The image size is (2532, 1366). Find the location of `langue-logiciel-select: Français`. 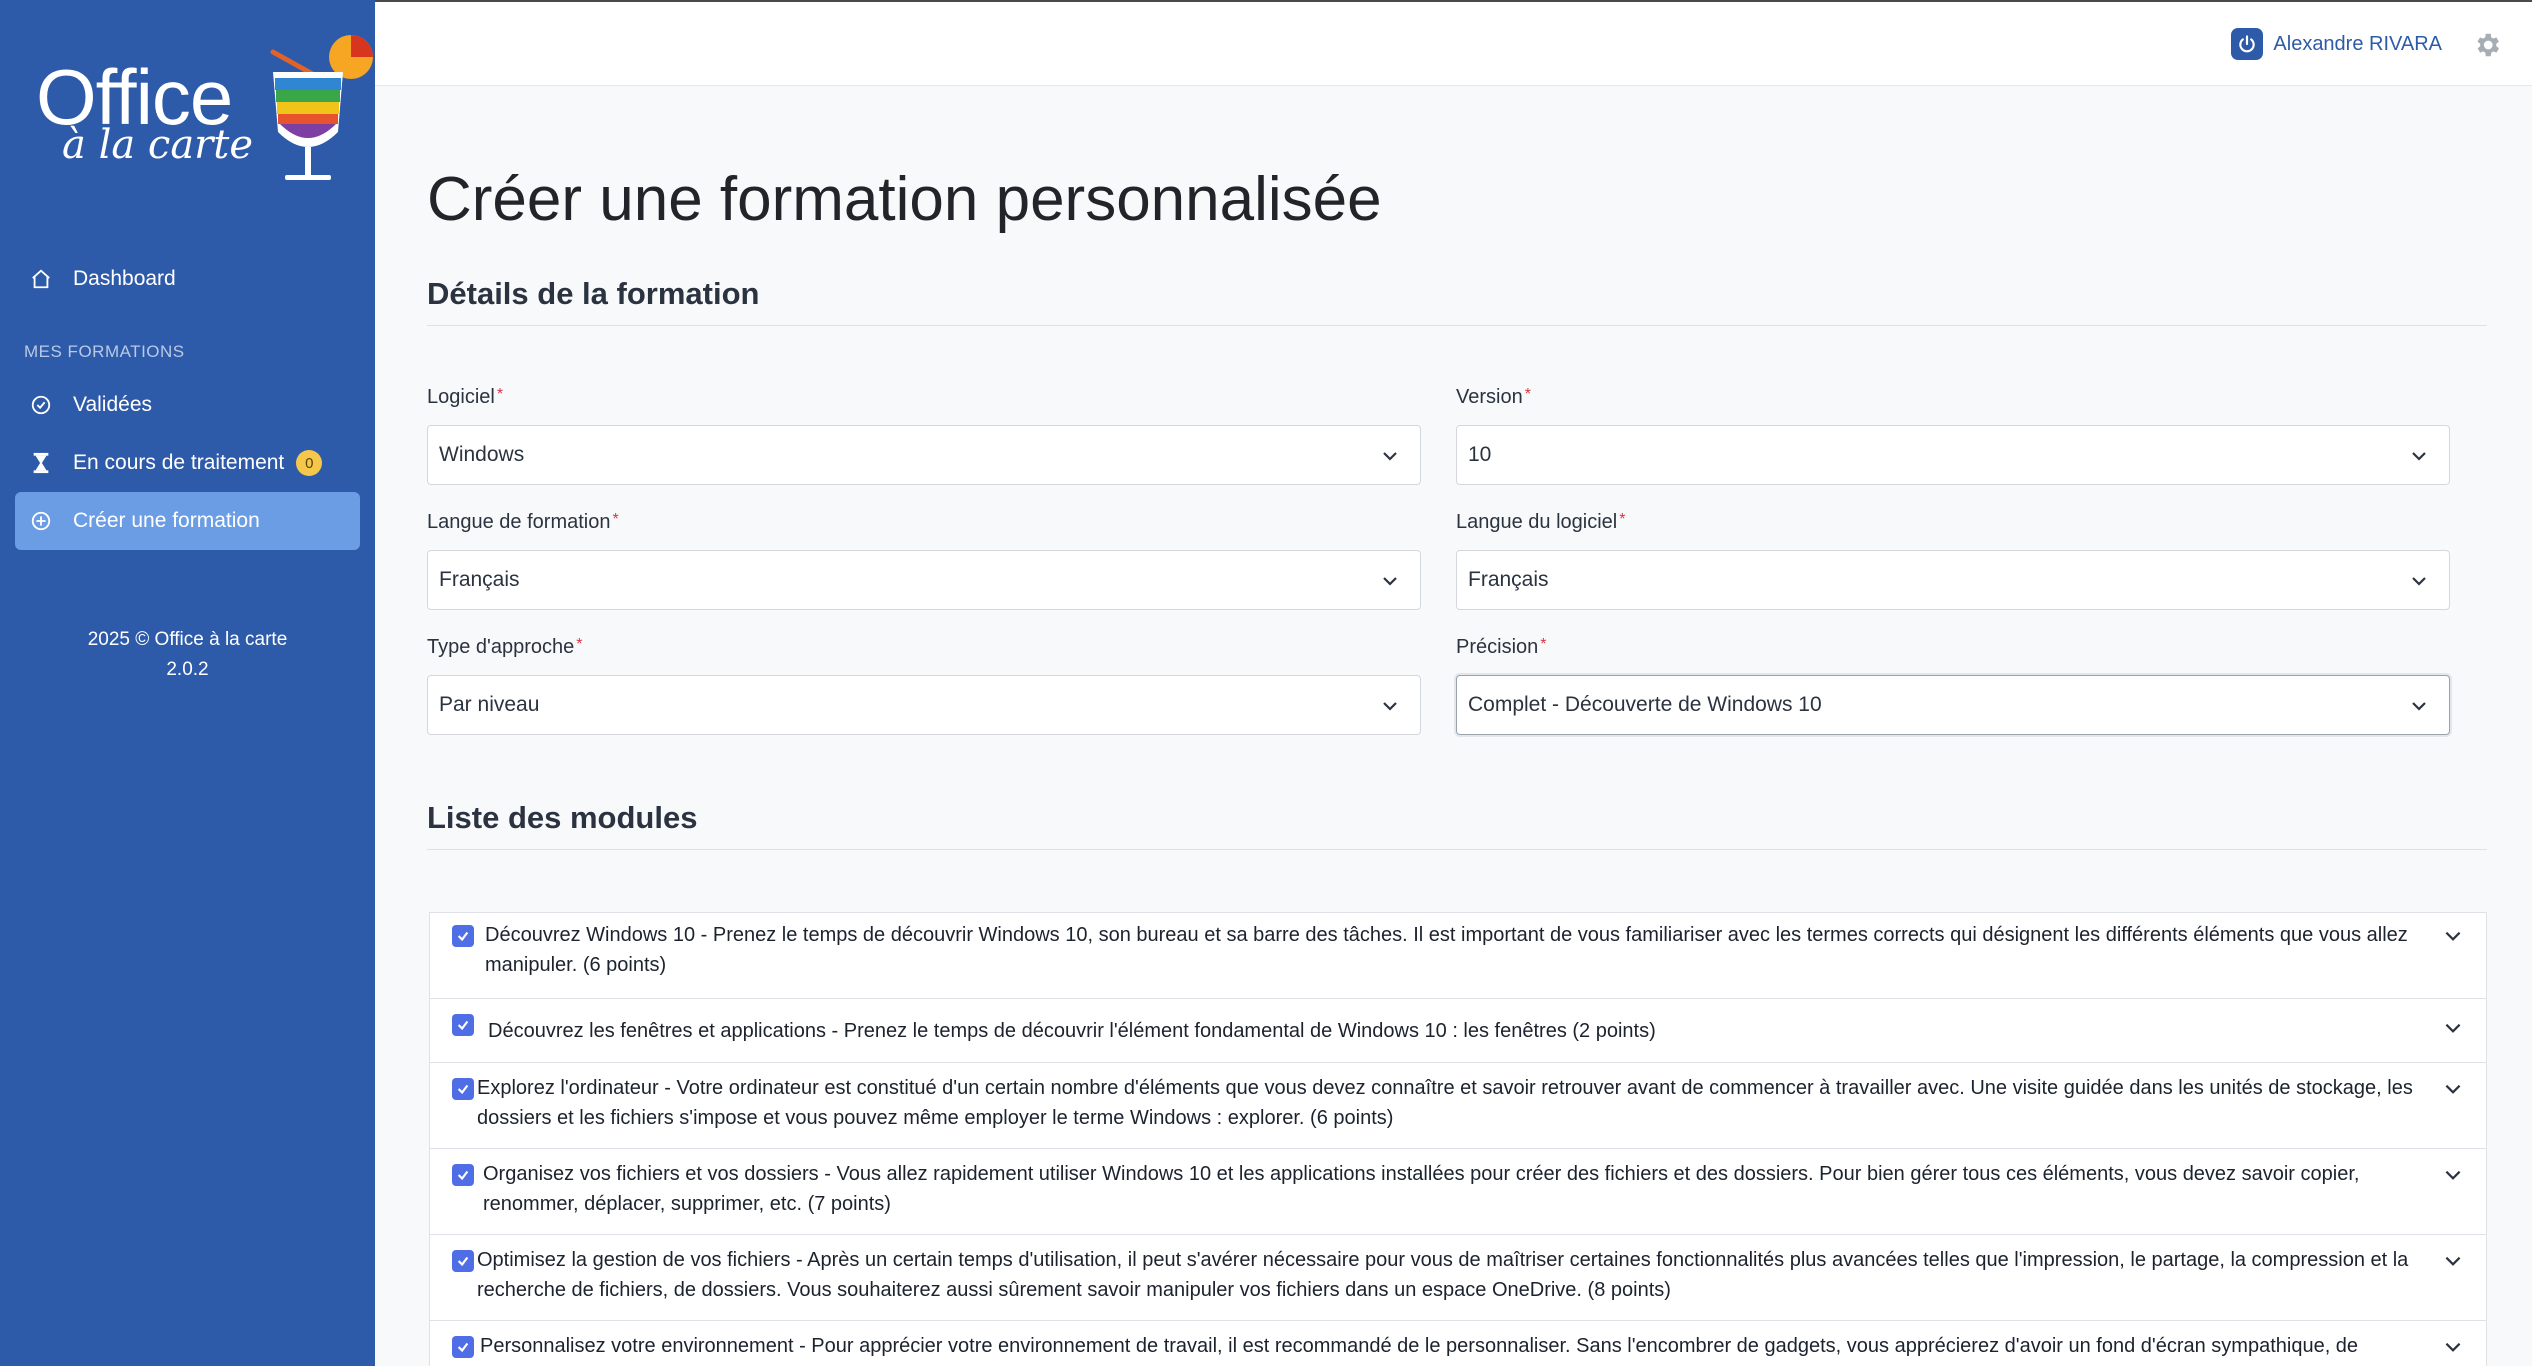

langue-logiciel-select: Français is located at coordinates (1953, 580).